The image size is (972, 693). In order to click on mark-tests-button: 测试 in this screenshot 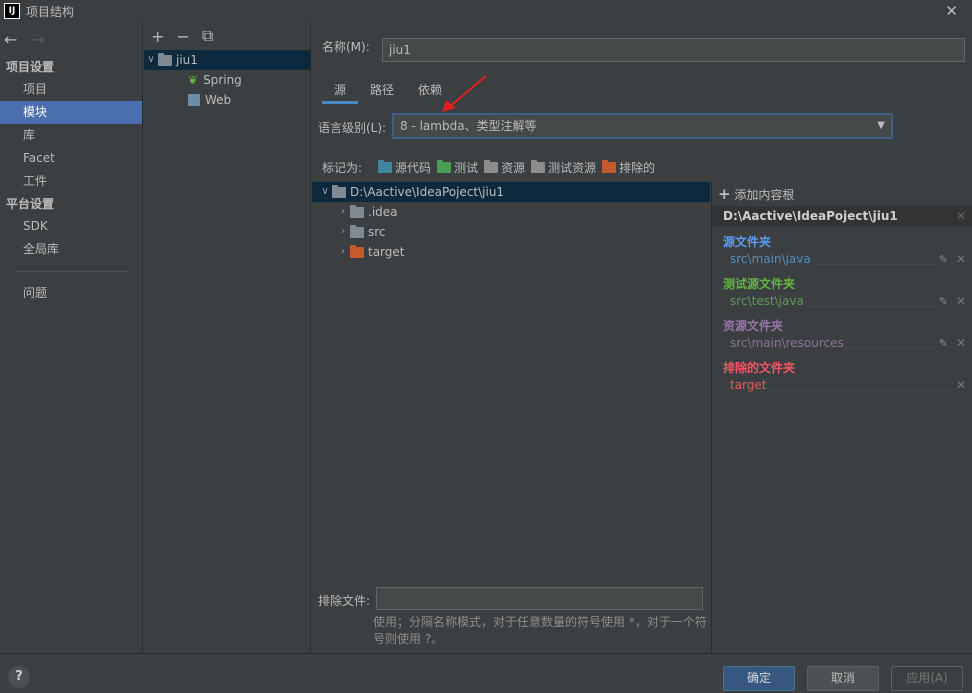, I will do `click(457, 167)`.